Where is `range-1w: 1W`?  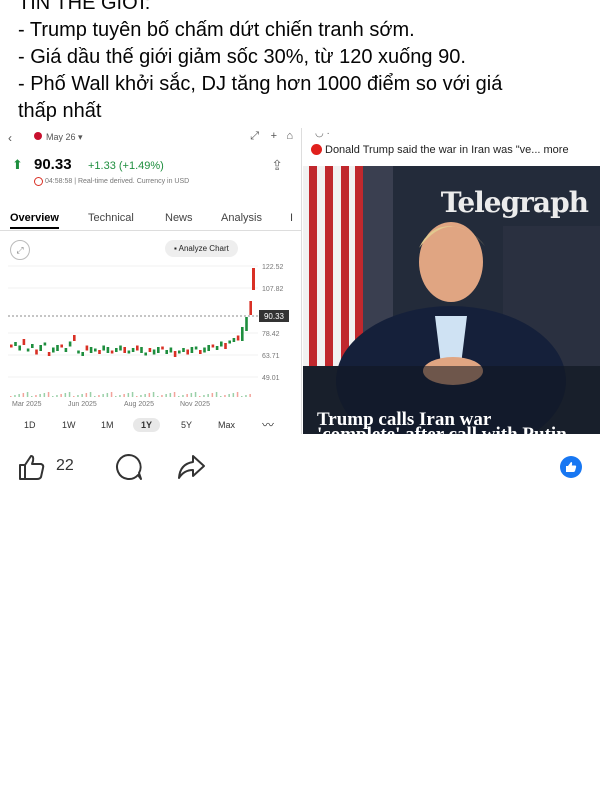
range-1w: 1W is located at coordinates (69, 425).